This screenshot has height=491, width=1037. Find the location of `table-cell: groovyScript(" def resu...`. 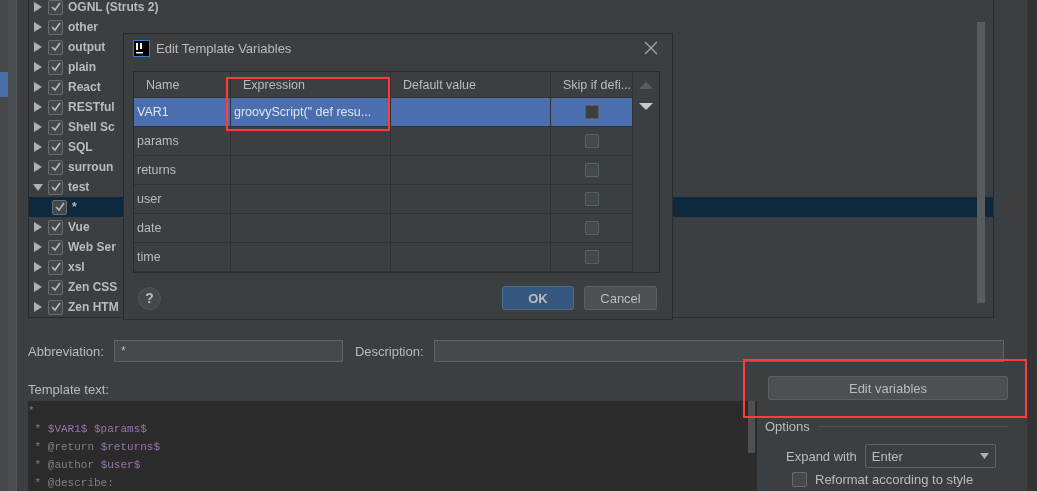

table-cell: groovyScript(" def resu... is located at coordinates (311, 112).